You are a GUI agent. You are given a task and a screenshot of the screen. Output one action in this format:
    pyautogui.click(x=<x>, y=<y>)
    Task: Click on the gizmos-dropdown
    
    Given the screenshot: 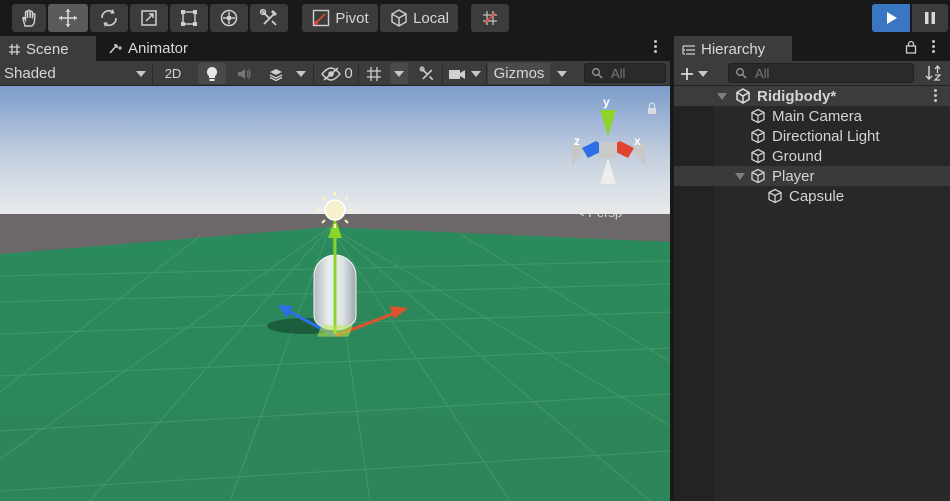 What is the action you would take?
    pyautogui.click(x=562, y=73)
    